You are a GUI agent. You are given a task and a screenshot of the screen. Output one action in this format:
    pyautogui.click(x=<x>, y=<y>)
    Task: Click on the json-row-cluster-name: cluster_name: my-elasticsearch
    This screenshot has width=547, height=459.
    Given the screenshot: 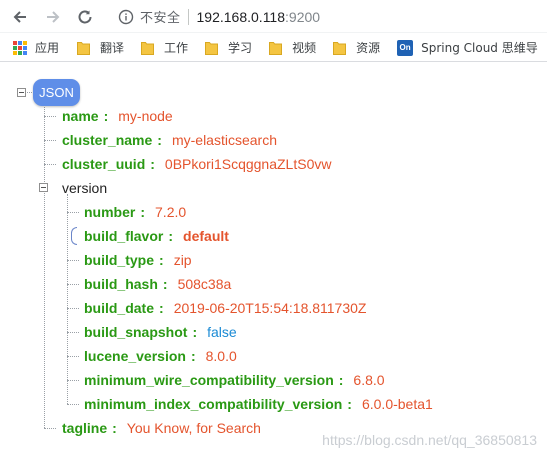 What is the action you would take?
    pyautogui.click(x=169, y=140)
    